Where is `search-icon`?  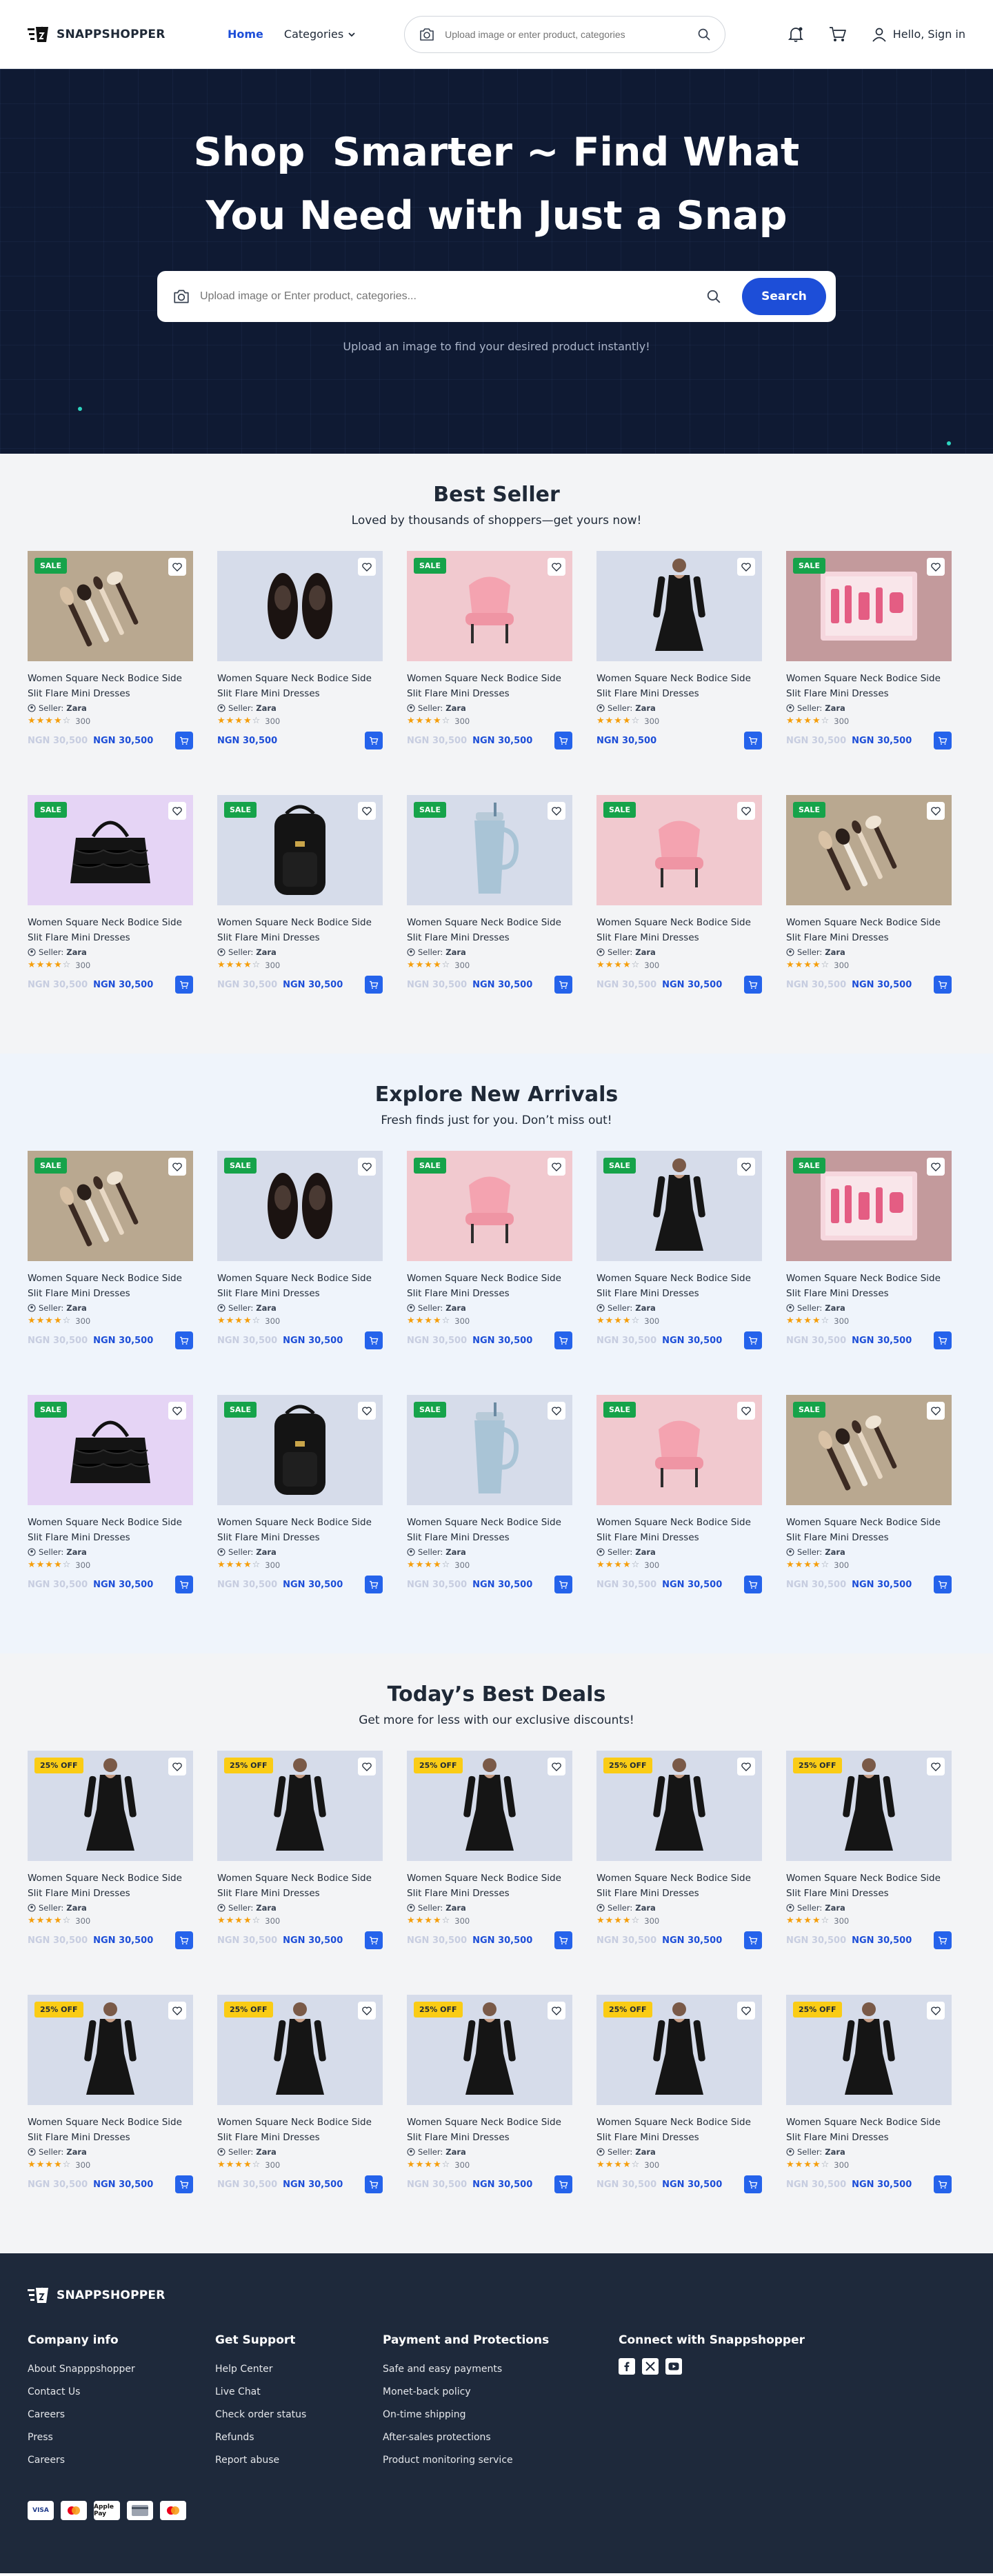 search-icon is located at coordinates (713, 296).